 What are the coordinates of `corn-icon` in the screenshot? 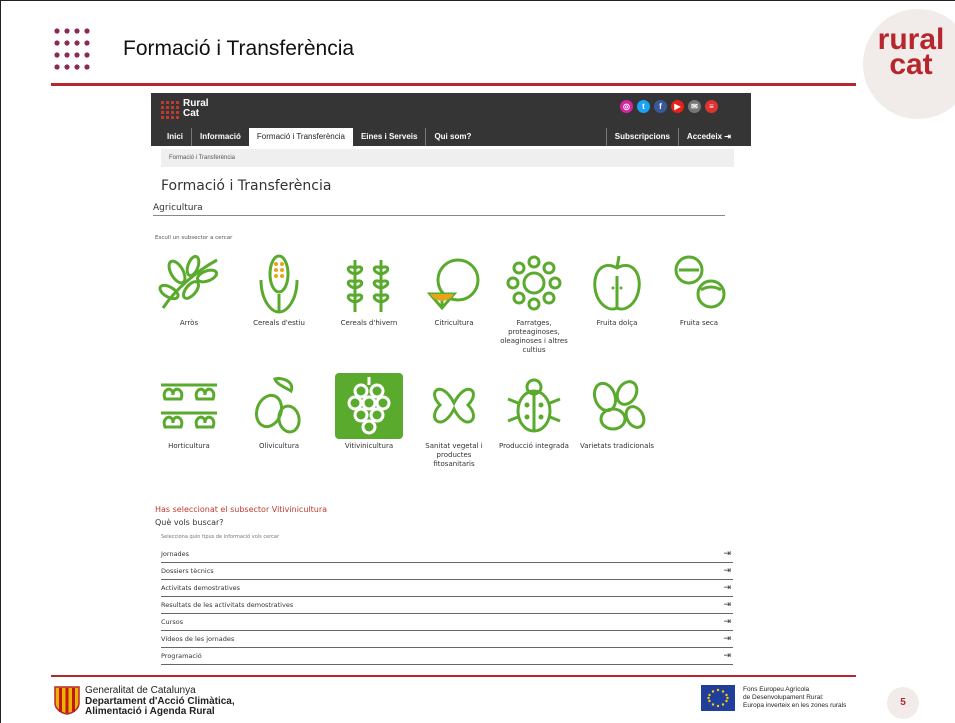 It's located at (279, 284).